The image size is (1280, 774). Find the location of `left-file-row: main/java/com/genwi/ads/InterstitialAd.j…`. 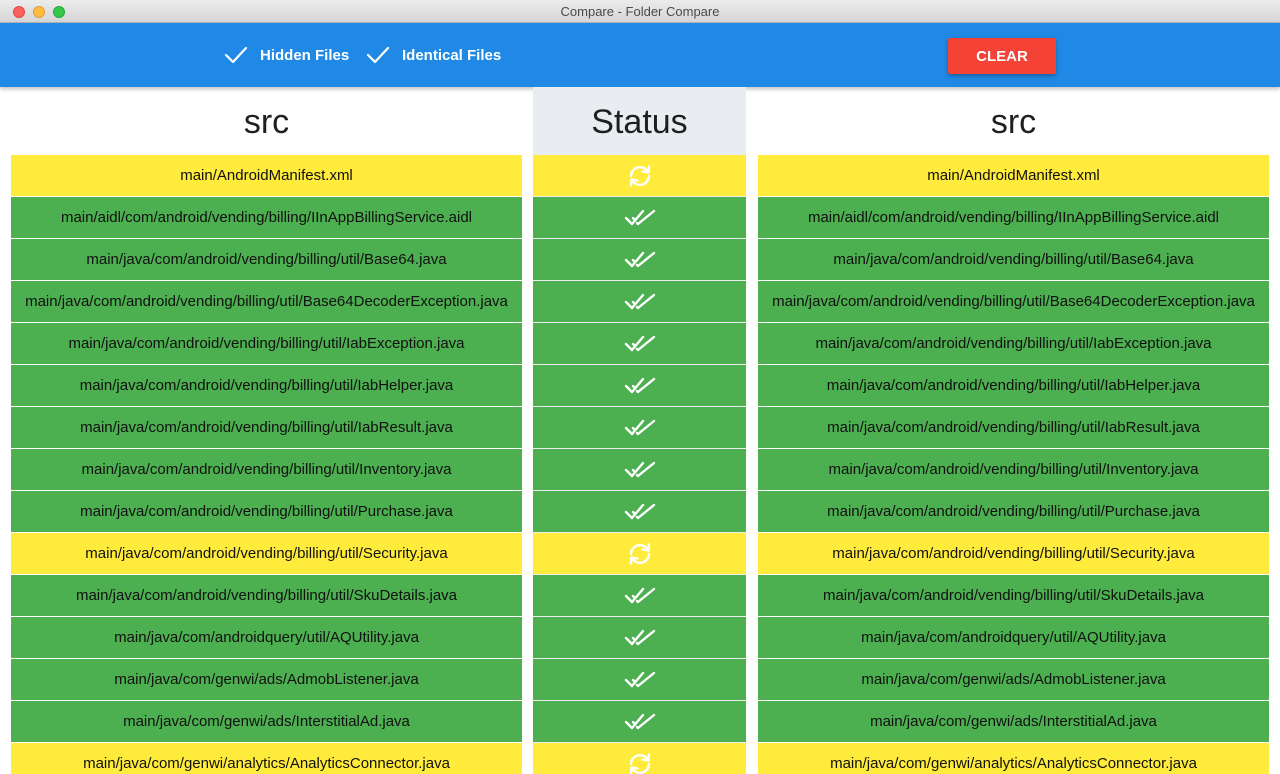

left-file-row: main/java/com/genwi/ads/InterstitialAd.j… is located at coordinates (266, 721).